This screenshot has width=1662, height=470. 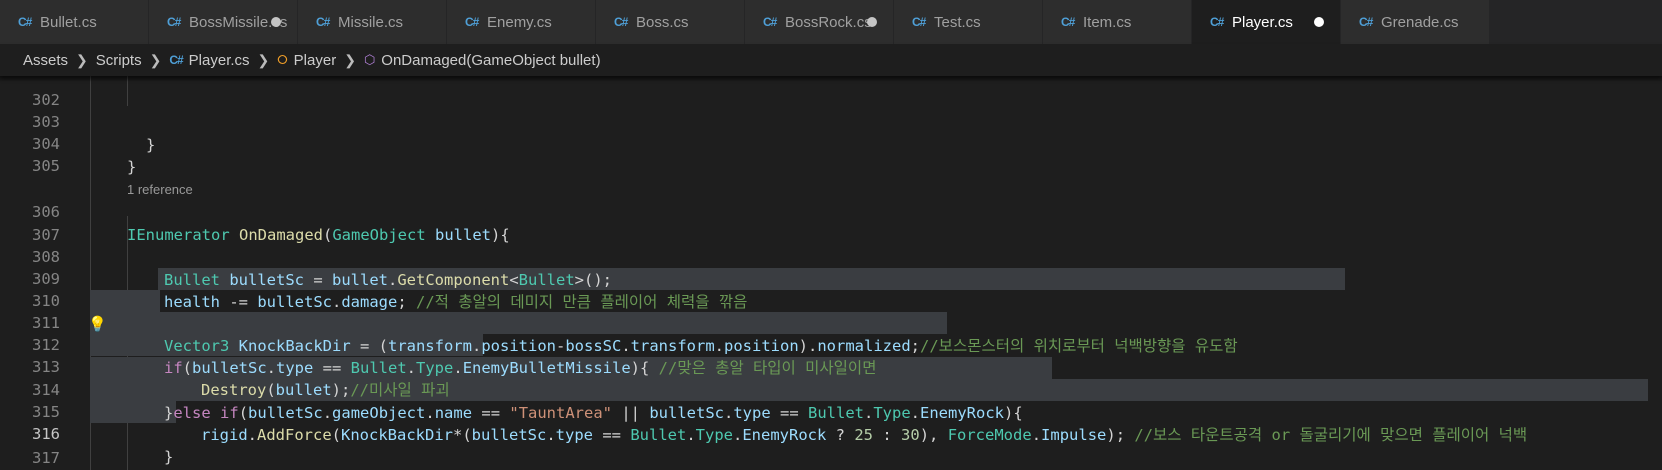 I want to click on tab-bossrock-cs: C# BossRock.cs, so click(x=819, y=22).